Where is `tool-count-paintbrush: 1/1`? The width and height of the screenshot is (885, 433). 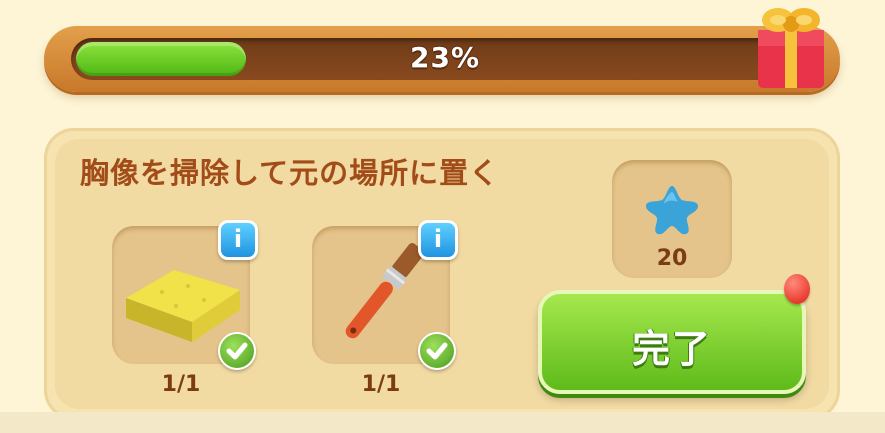
tool-count-paintbrush: 1/1 is located at coordinates (381, 384).